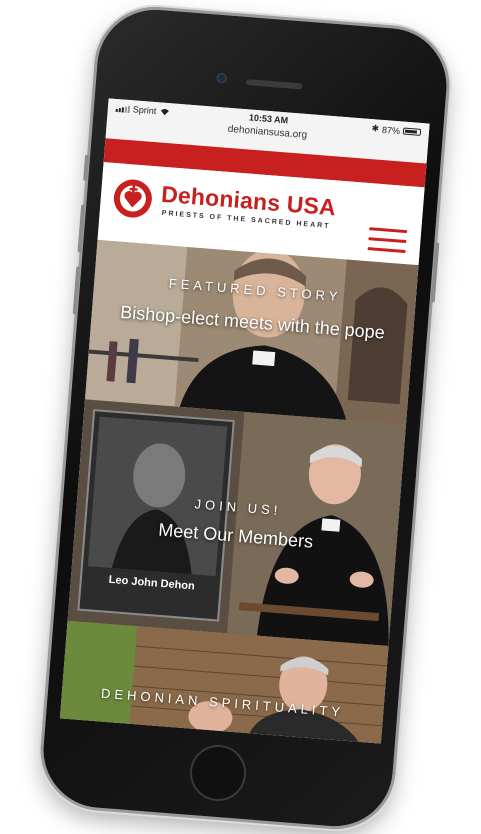 This screenshot has width=481, height=834. I want to click on power-button, so click(435, 272).